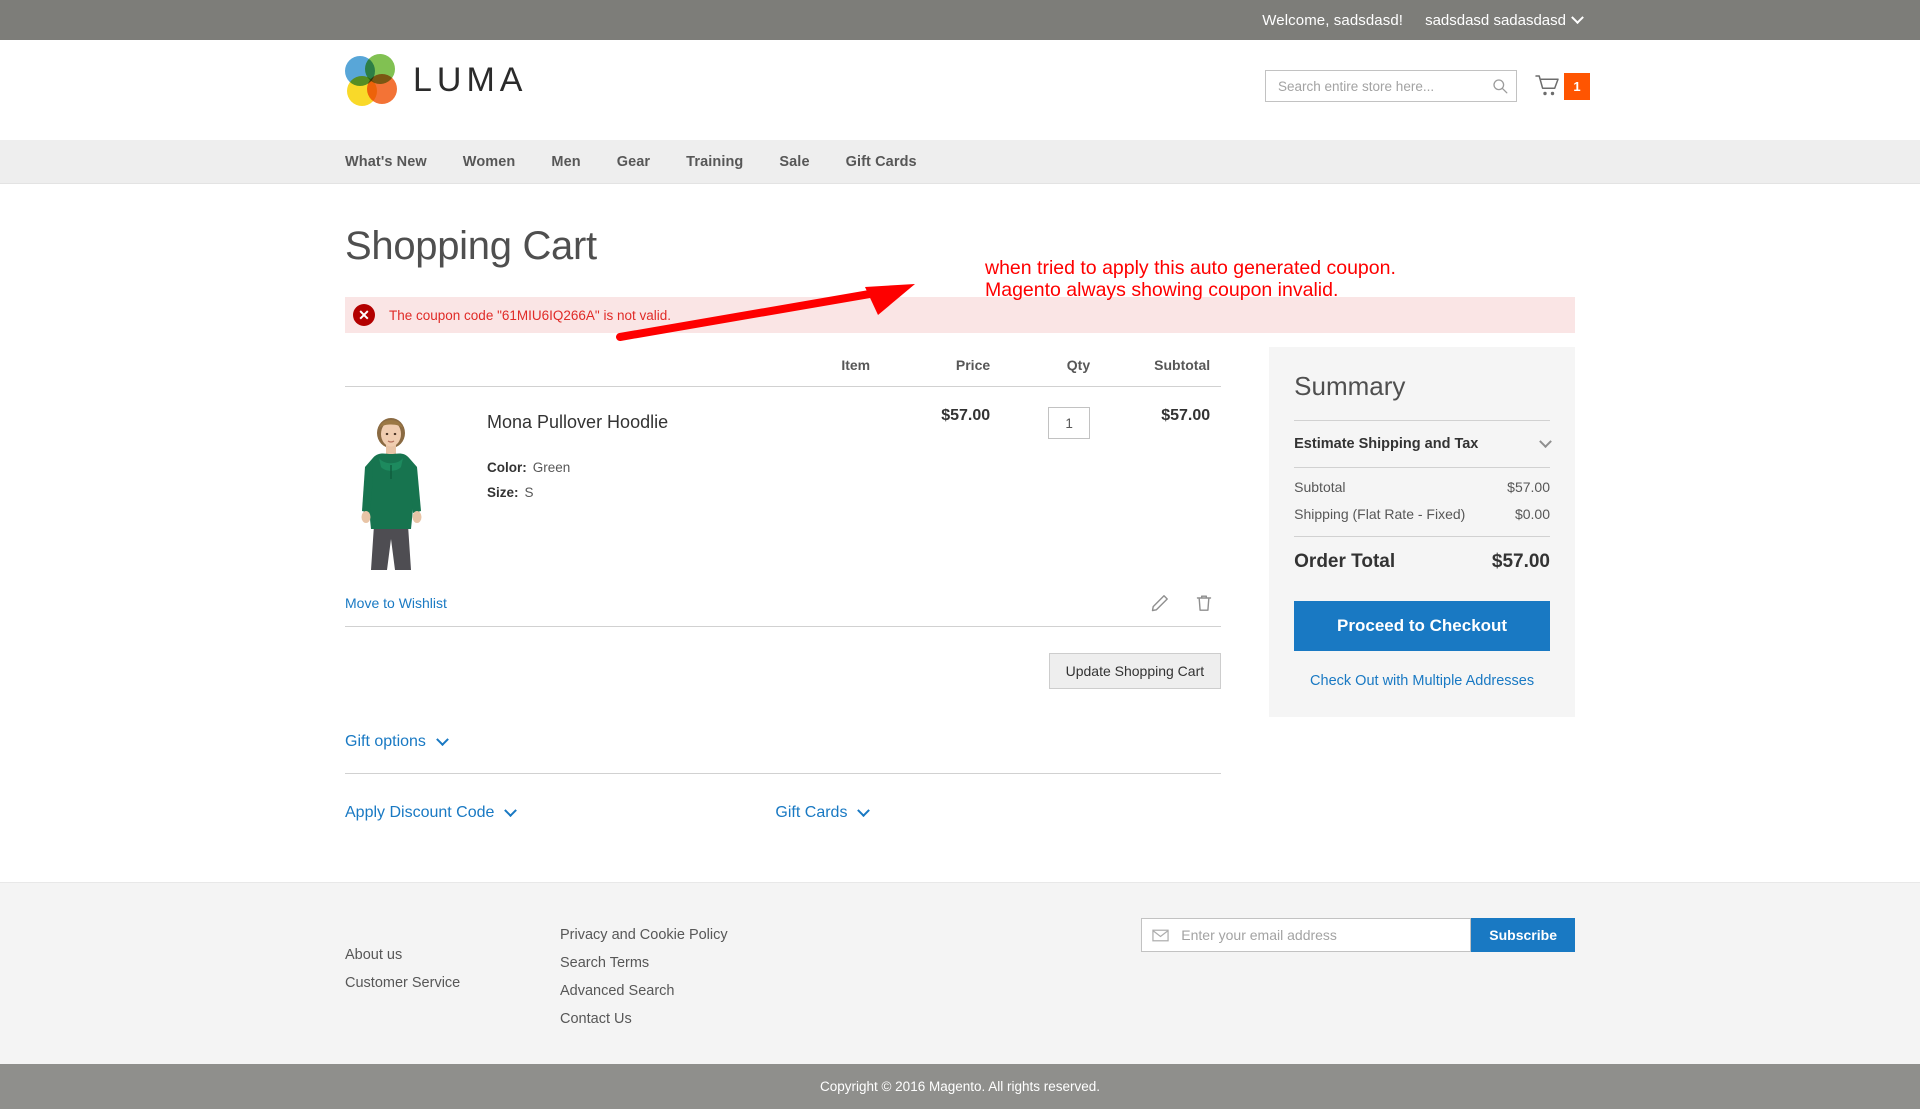  I want to click on subscribe-button: Subscribe, so click(1523, 935).